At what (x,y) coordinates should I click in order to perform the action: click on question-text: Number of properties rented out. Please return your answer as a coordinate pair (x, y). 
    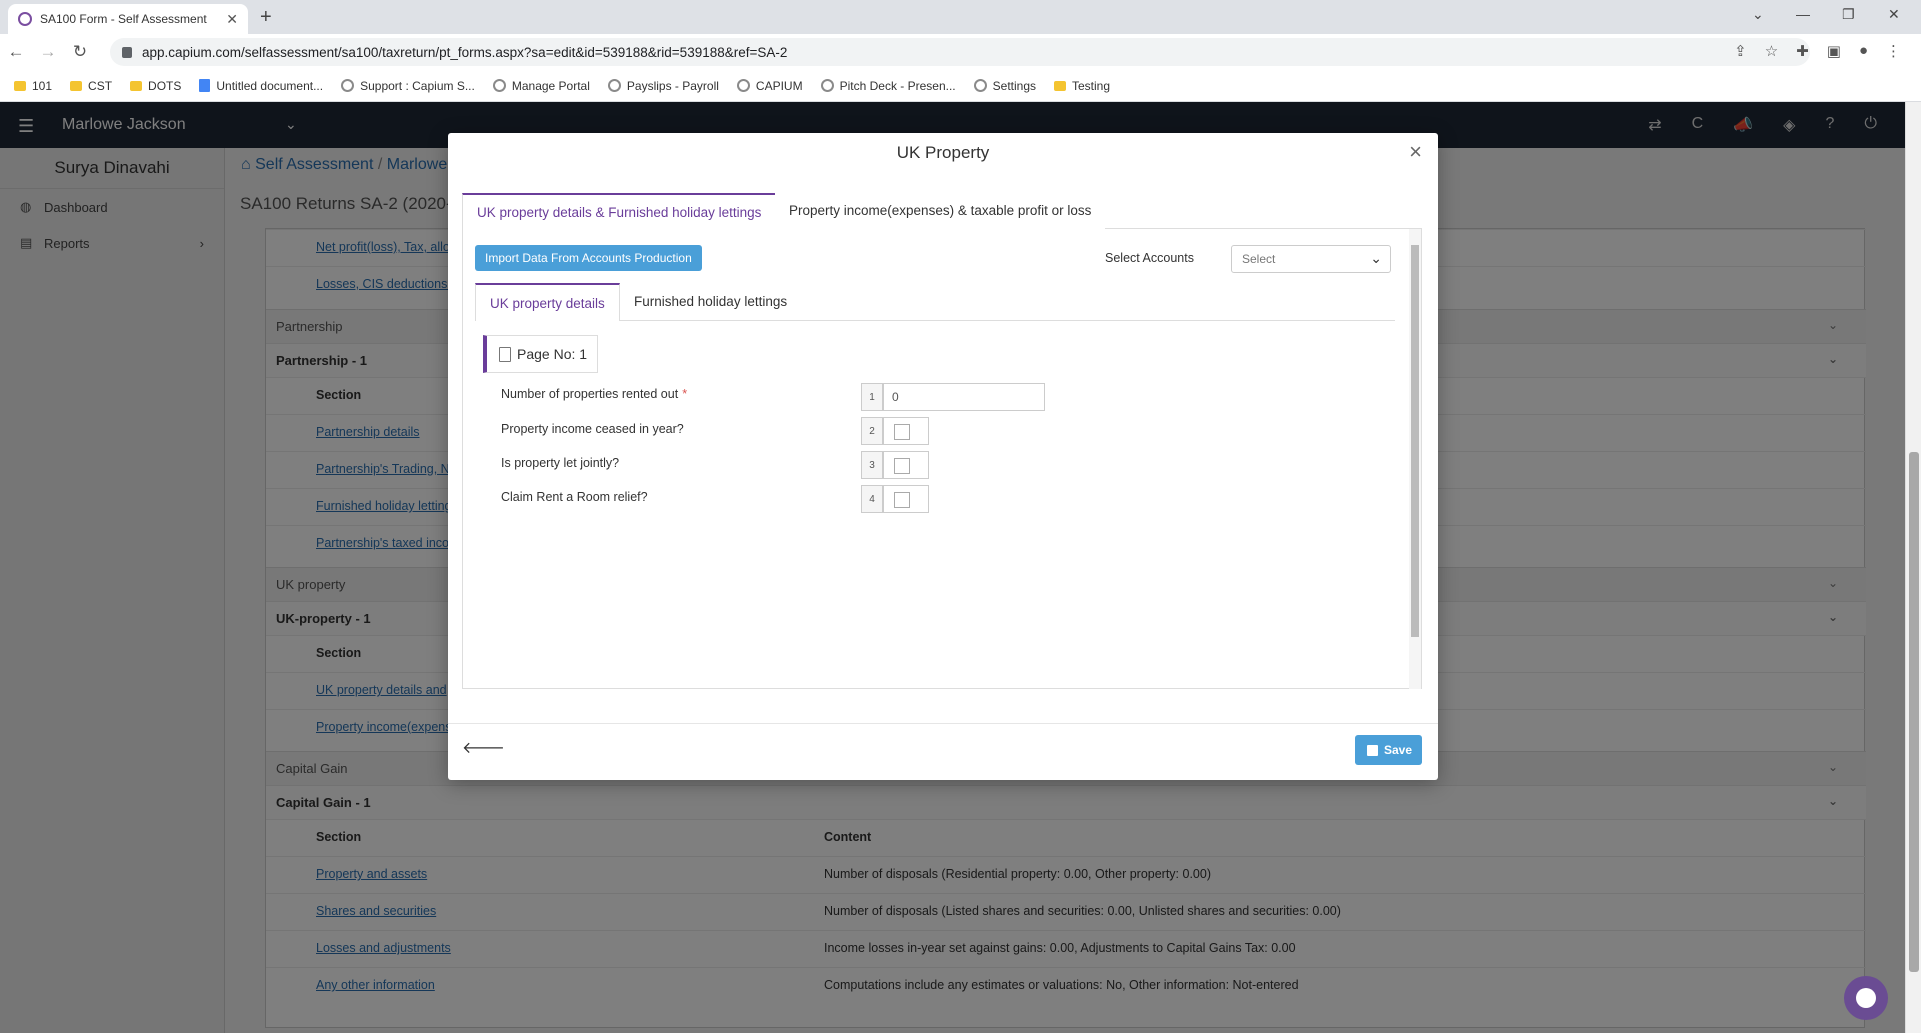
    Looking at the image, I should click on (590, 394).